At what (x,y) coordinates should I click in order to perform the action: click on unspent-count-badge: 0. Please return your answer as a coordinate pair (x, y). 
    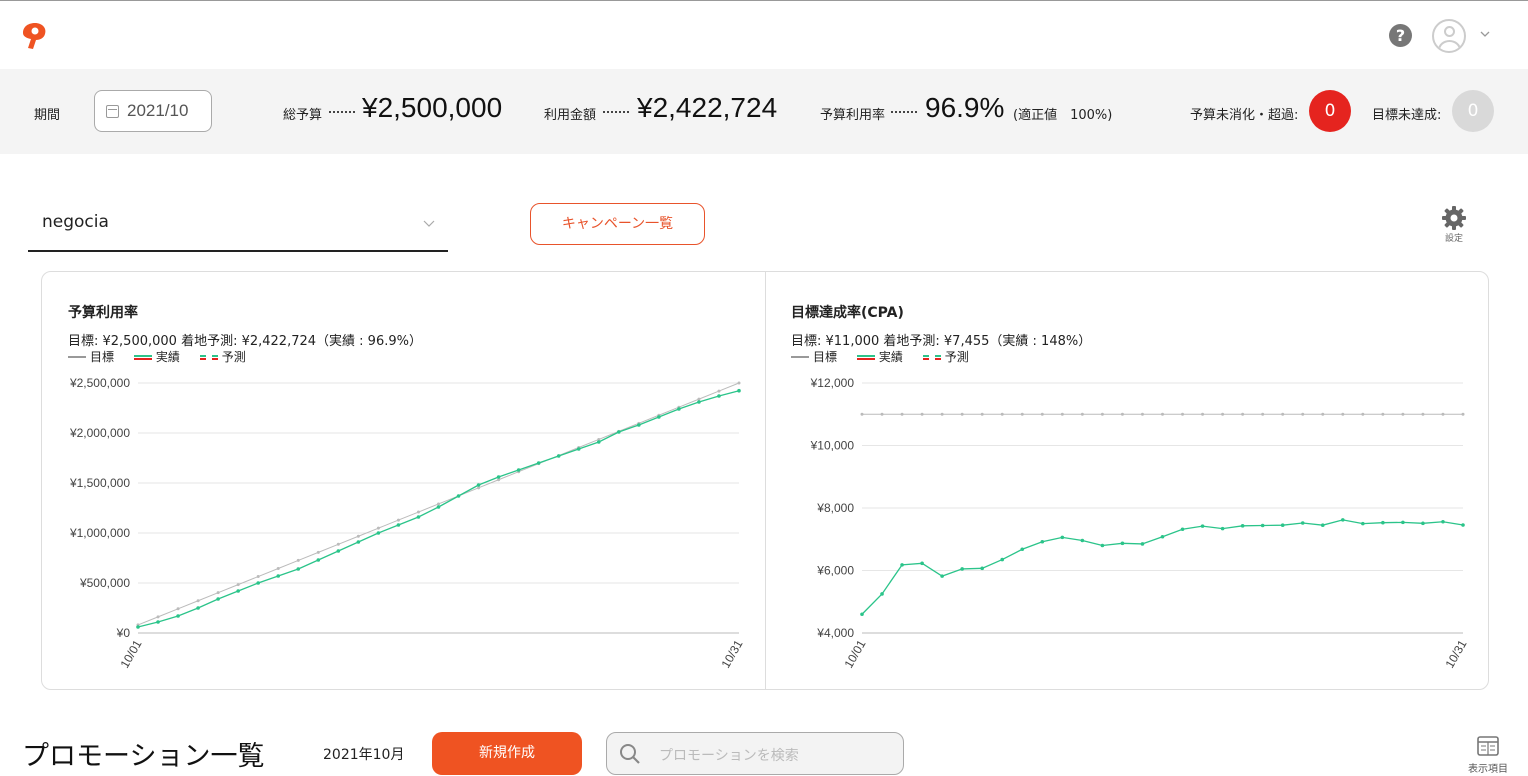
    Looking at the image, I should click on (1330, 111).